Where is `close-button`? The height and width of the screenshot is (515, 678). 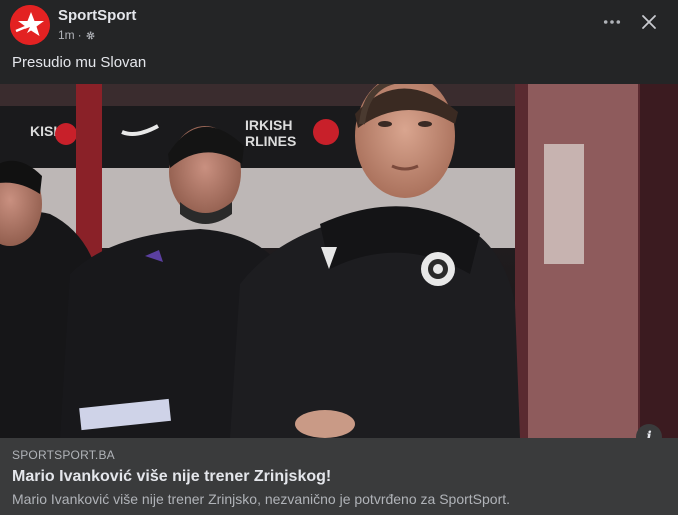
close-button is located at coordinates (649, 22).